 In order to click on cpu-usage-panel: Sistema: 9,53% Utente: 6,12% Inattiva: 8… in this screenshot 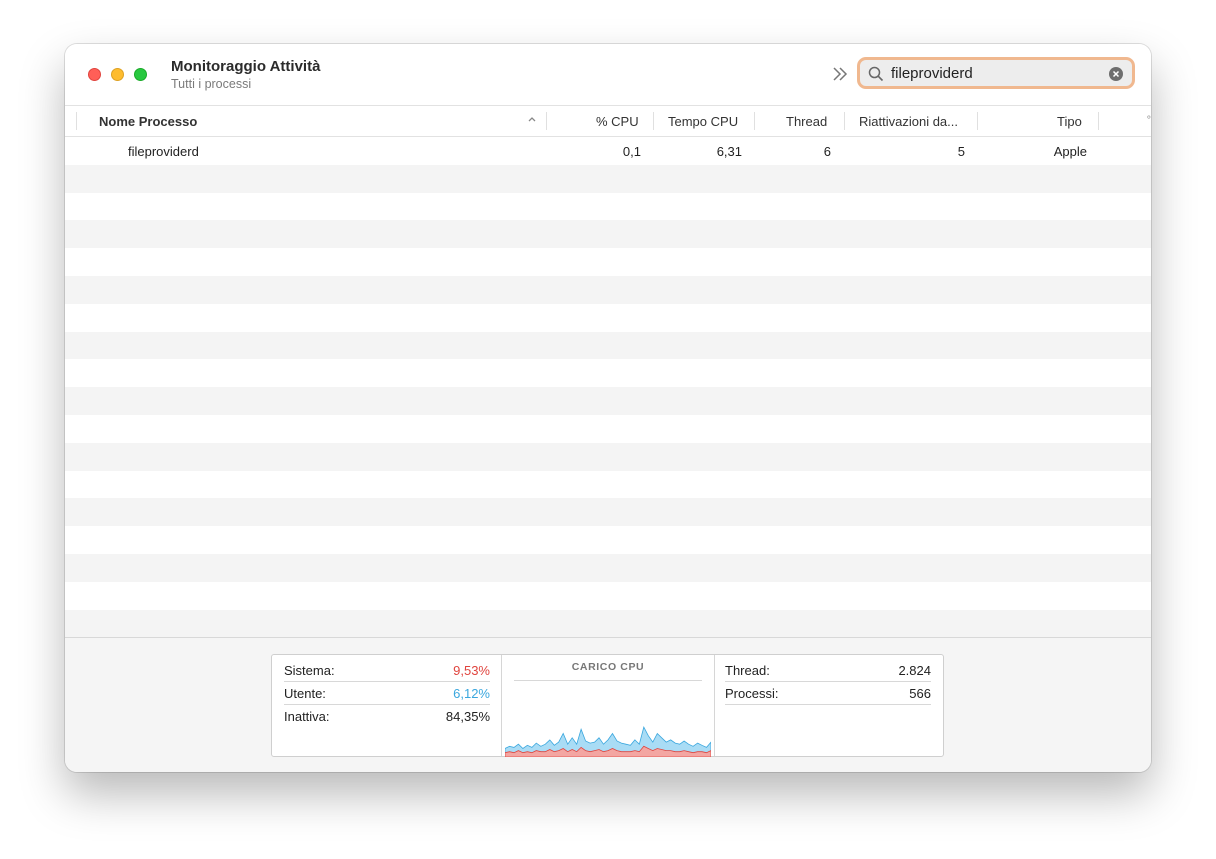, I will do `click(387, 705)`.